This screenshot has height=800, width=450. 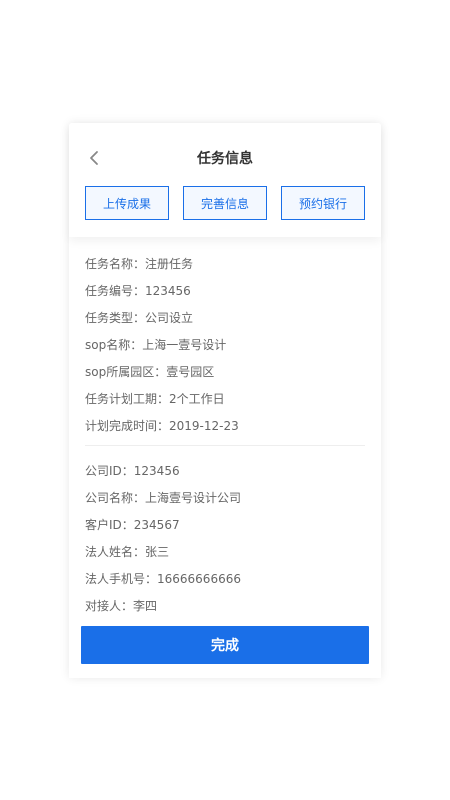 What do you see at coordinates (156, 345) in the screenshot?
I see `sop-name-line: sop名称：上海一壹号设计` at bounding box center [156, 345].